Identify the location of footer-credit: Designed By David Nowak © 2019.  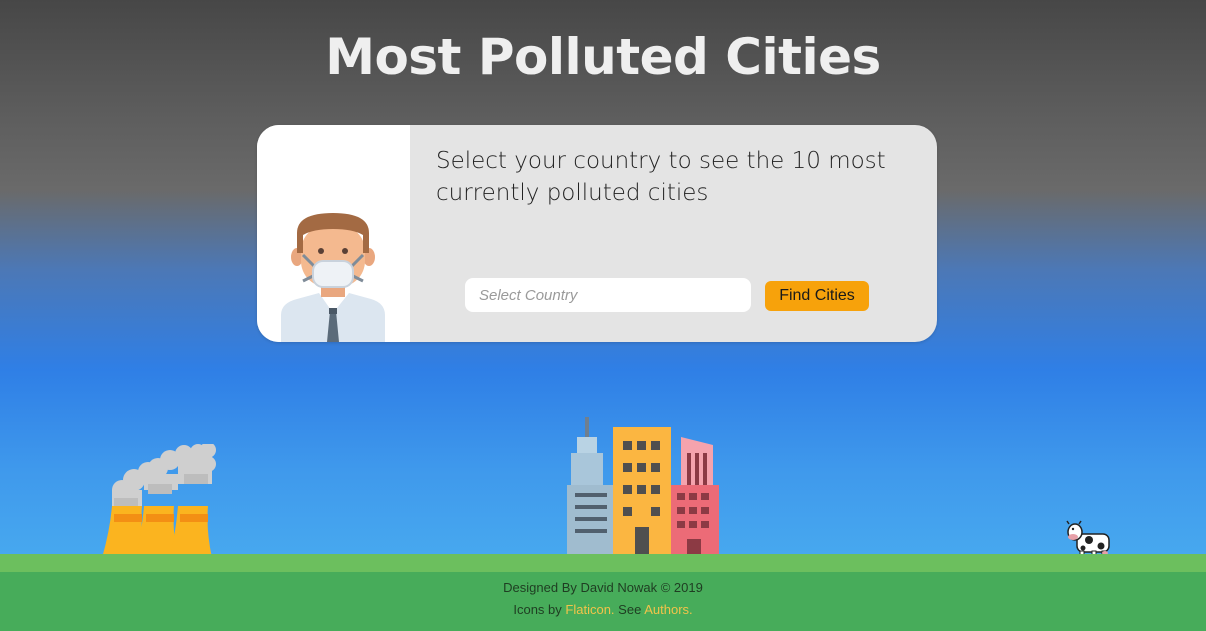
(603, 587).